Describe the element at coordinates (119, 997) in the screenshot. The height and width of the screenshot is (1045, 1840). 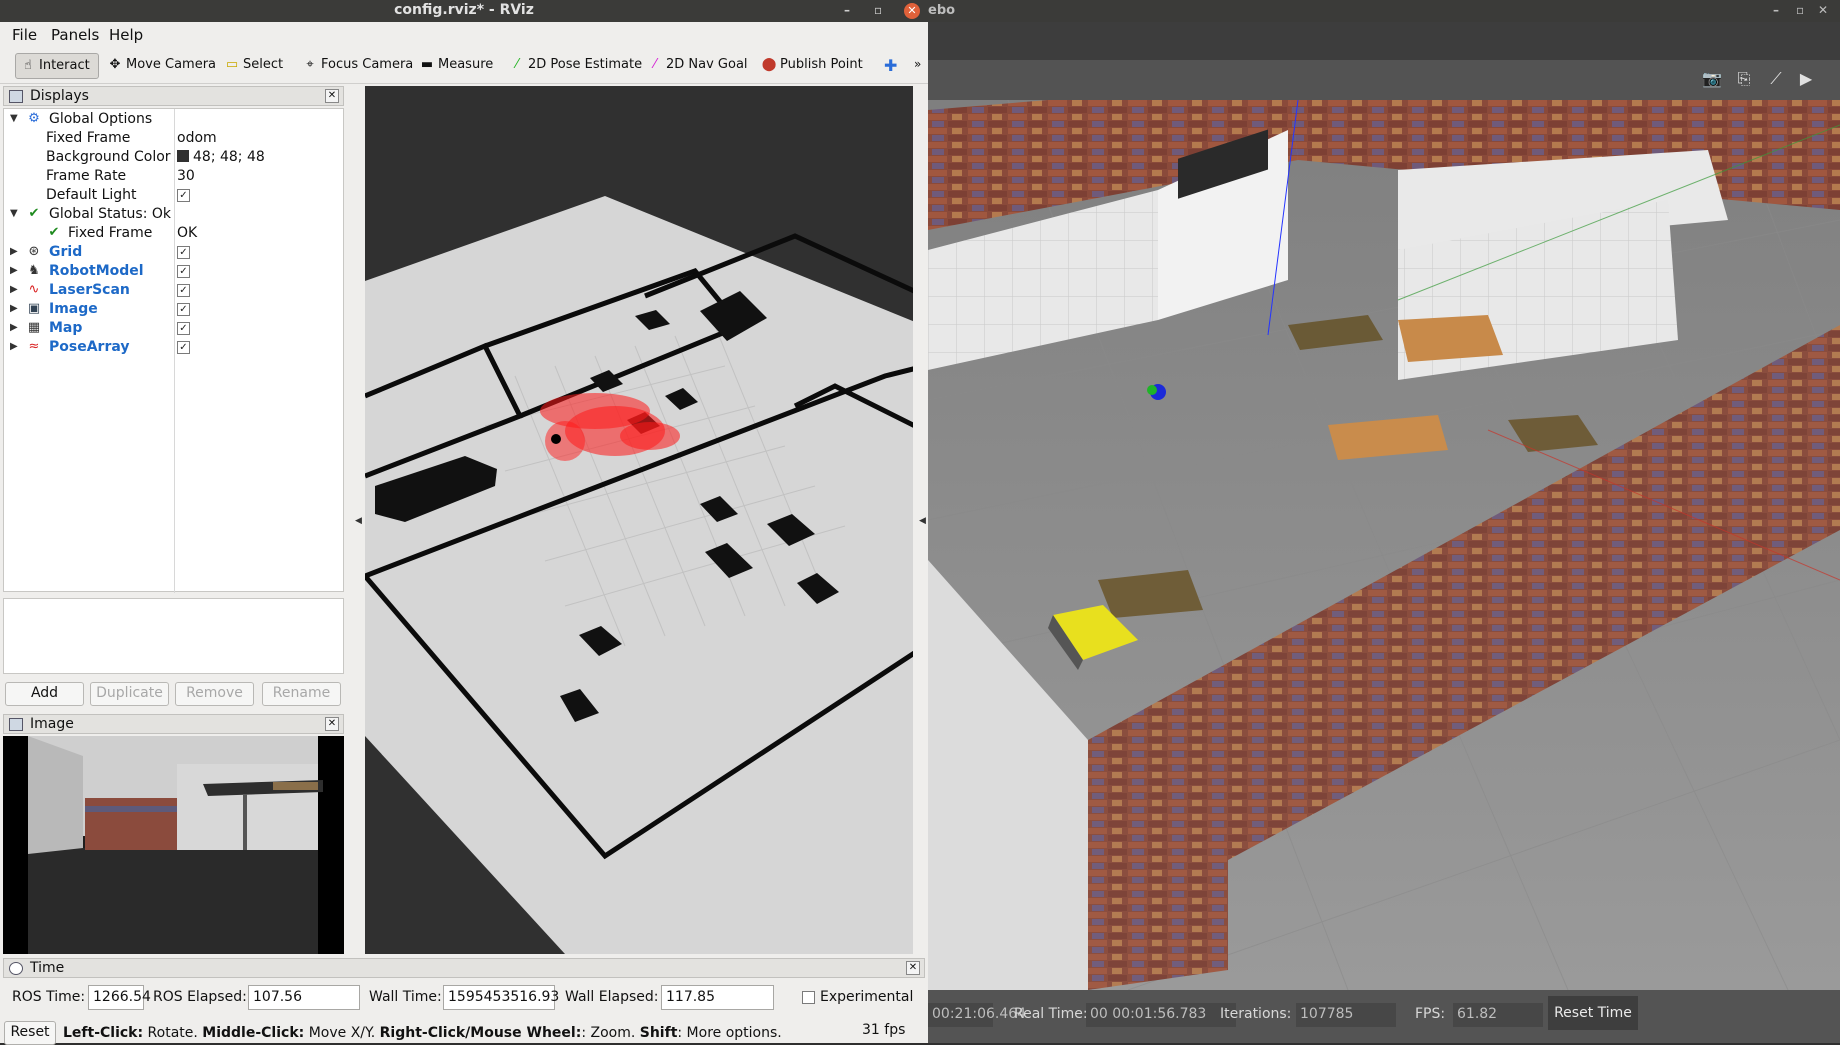
I see `ros-time-field: 1266.54` at that location.